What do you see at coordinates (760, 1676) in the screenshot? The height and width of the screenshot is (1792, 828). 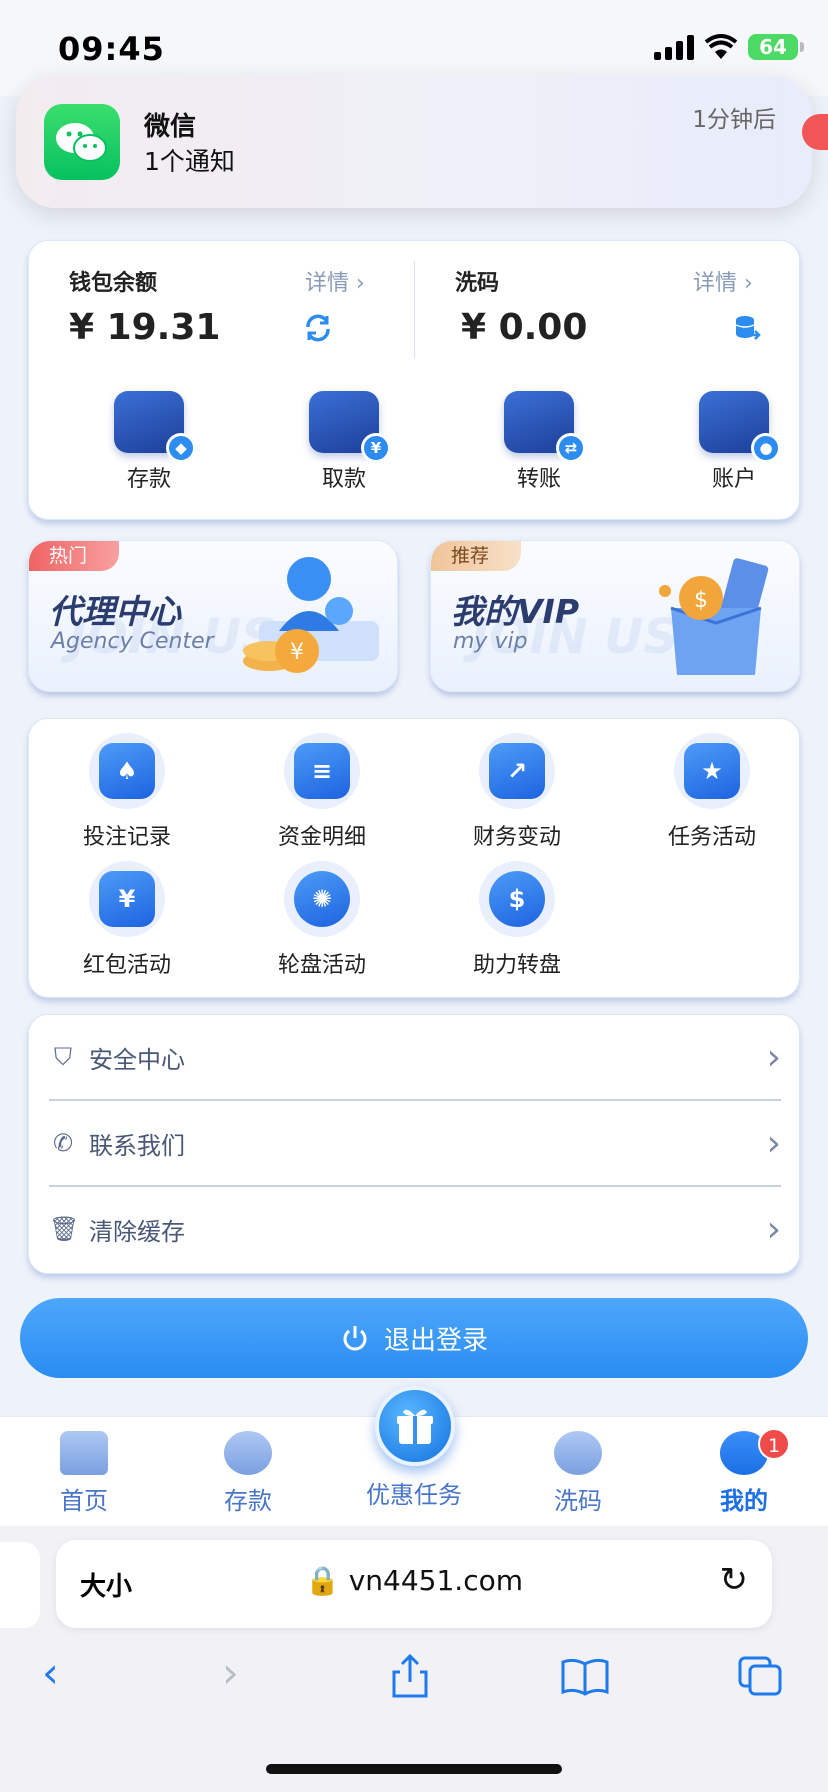 I see `tabs-icon` at bounding box center [760, 1676].